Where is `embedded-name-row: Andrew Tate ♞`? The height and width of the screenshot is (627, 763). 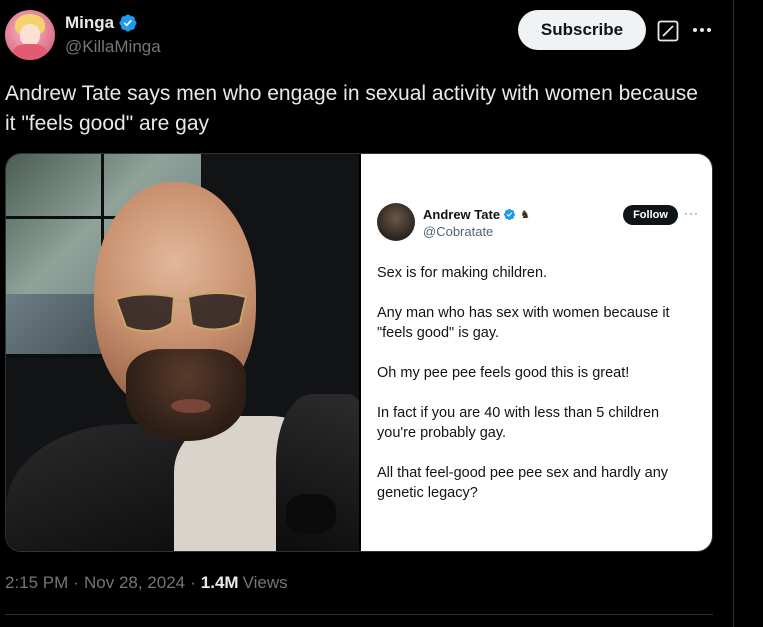 embedded-name-row: Andrew Tate ♞ is located at coordinates (476, 214).